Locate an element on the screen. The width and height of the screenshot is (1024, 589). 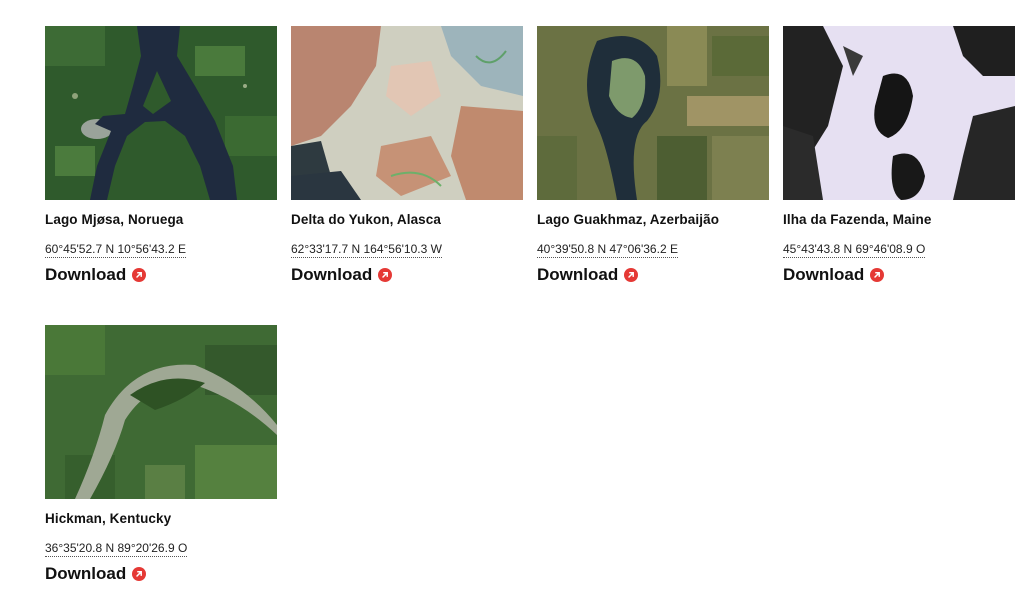
card-title: Delta do Yukon, Alasca is located at coordinates (366, 219).